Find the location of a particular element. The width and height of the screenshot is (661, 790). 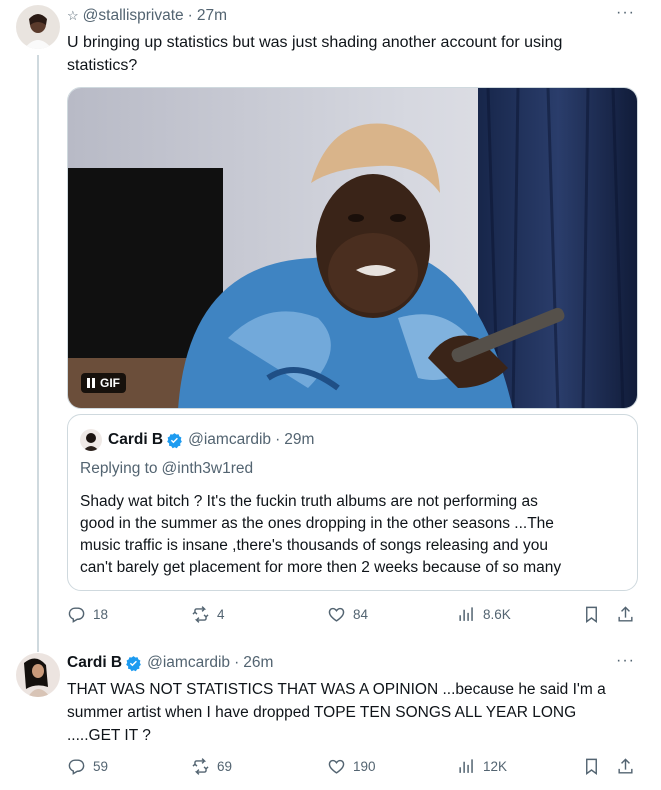

pause-icon is located at coordinates (91, 383).